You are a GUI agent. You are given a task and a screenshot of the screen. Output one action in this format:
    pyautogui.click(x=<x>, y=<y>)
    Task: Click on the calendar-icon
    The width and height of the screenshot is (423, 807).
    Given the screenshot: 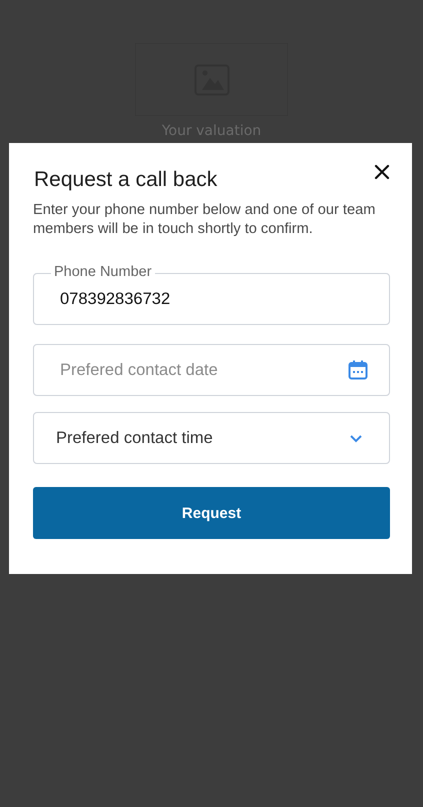 What is the action you would take?
    pyautogui.click(x=358, y=370)
    